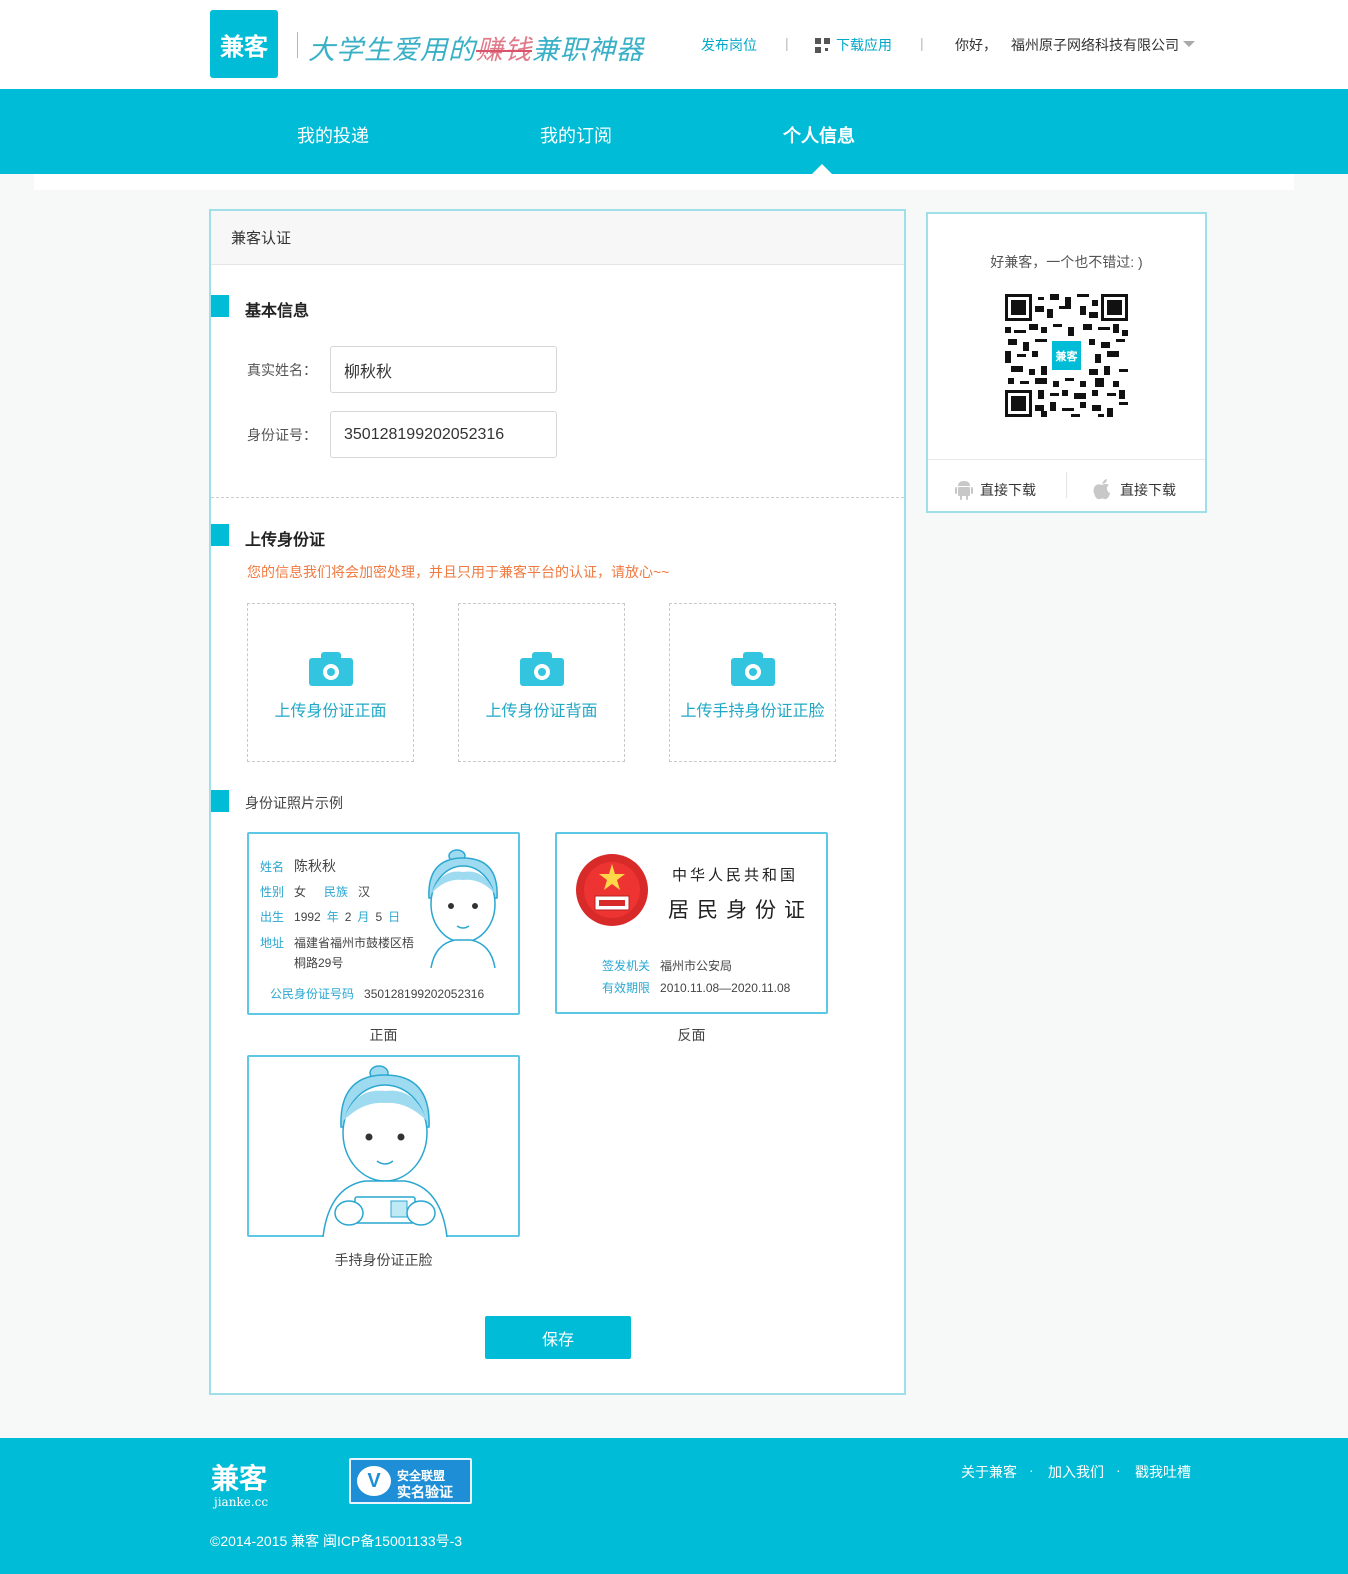 This screenshot has height=1574, width=1348. What do you see at coordinates (297, 45) in the screenshot?
I see `slogan-divider` at bounding box center [297, 45].